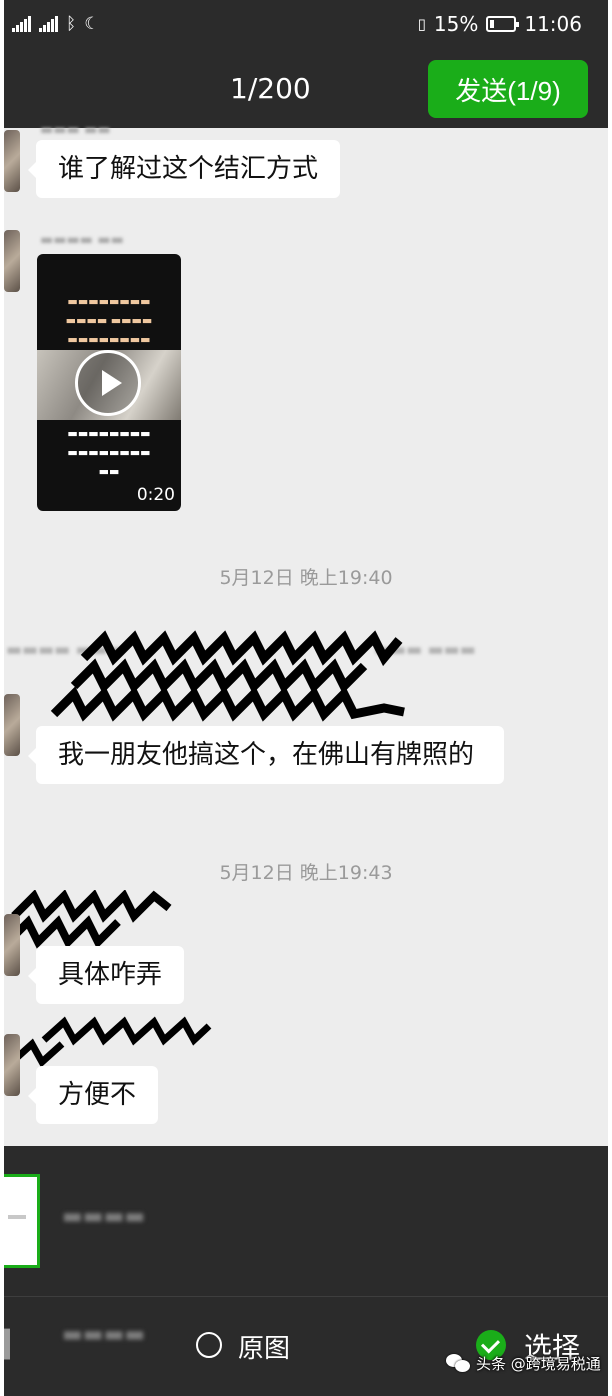  I want to click on original-image-label: 原图, so click(264, 1346).